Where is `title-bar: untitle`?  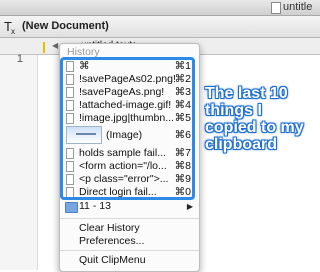 title-bar: untitle is located at coordinates (160, 8).